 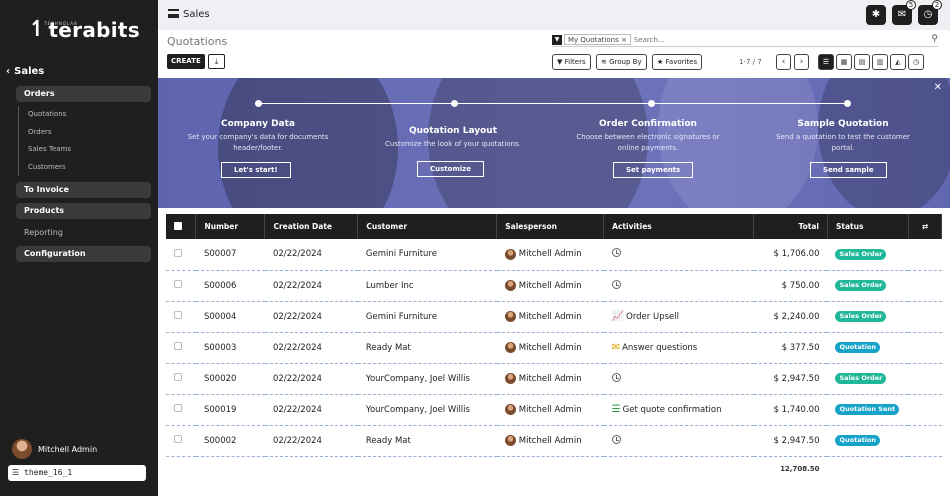 I want to click on step-description: Choose between electronic signatures or, so click(x=648, y=137).